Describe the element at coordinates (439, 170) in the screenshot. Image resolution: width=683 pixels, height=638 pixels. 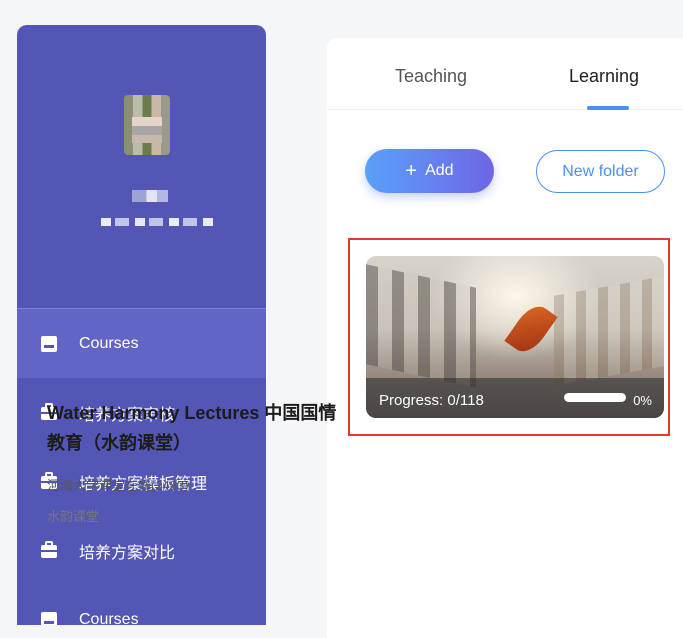
I see `add-button-label: Add` at that location.